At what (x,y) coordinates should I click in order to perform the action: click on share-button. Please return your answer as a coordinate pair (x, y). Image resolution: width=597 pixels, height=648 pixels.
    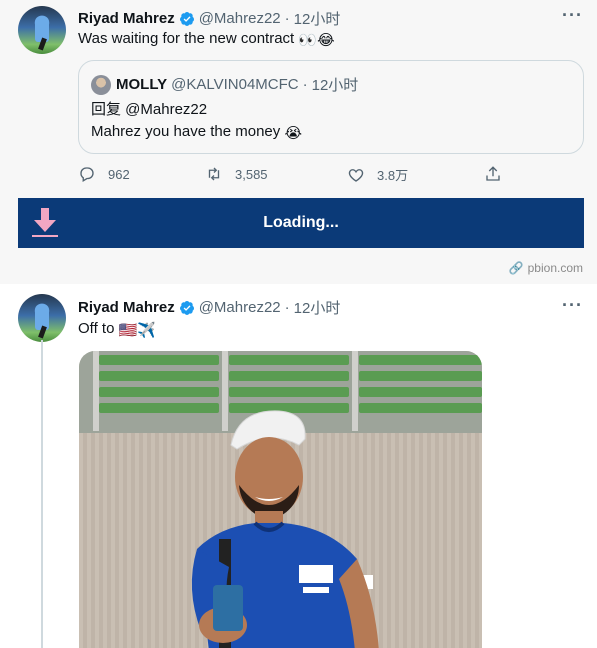
    Looking at the image, I should click on (499, 174).